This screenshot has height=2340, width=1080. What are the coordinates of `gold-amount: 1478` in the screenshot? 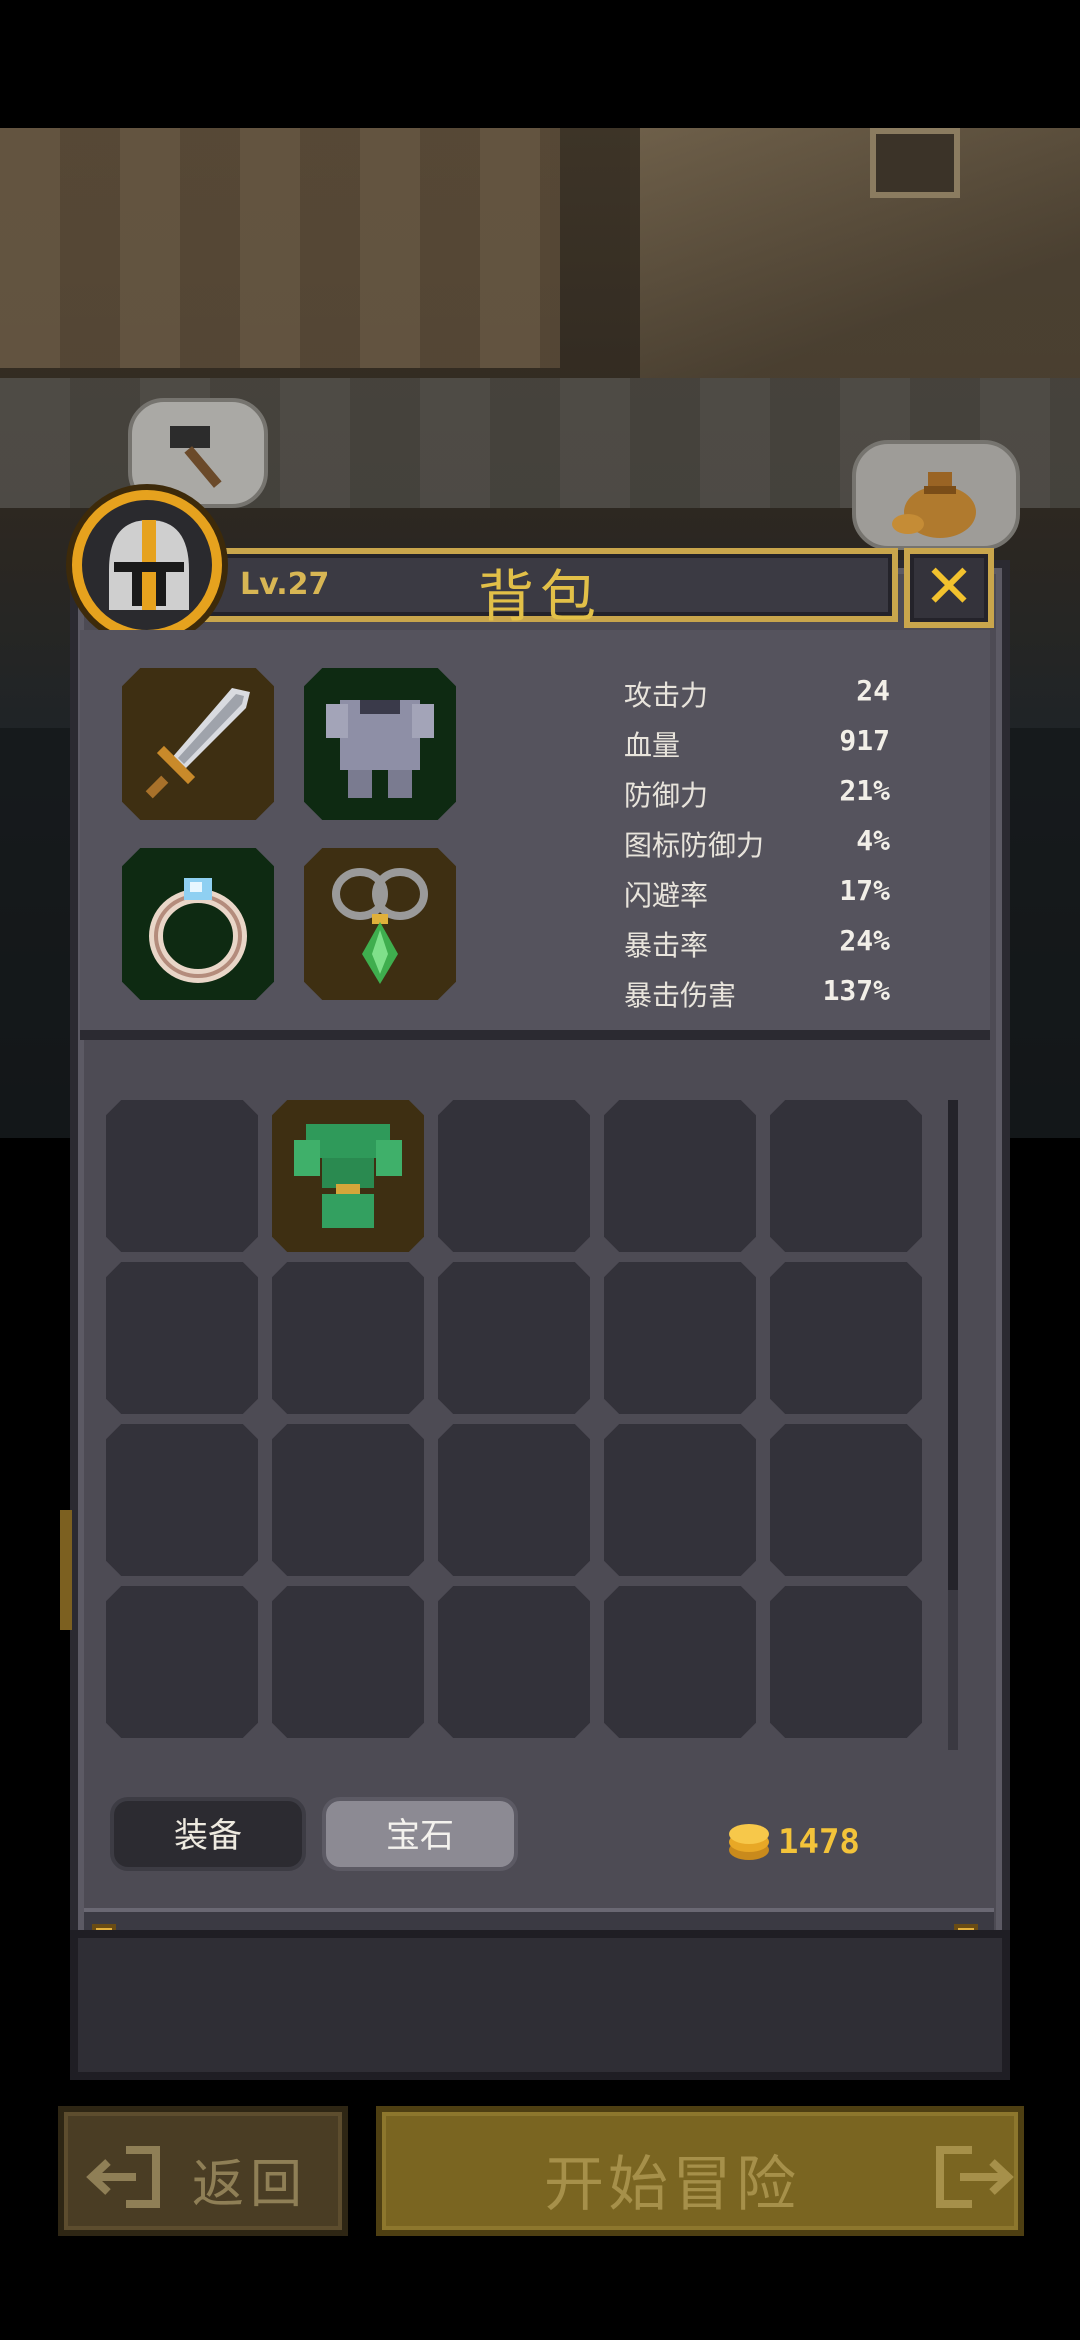 It's located at (819, 1842).